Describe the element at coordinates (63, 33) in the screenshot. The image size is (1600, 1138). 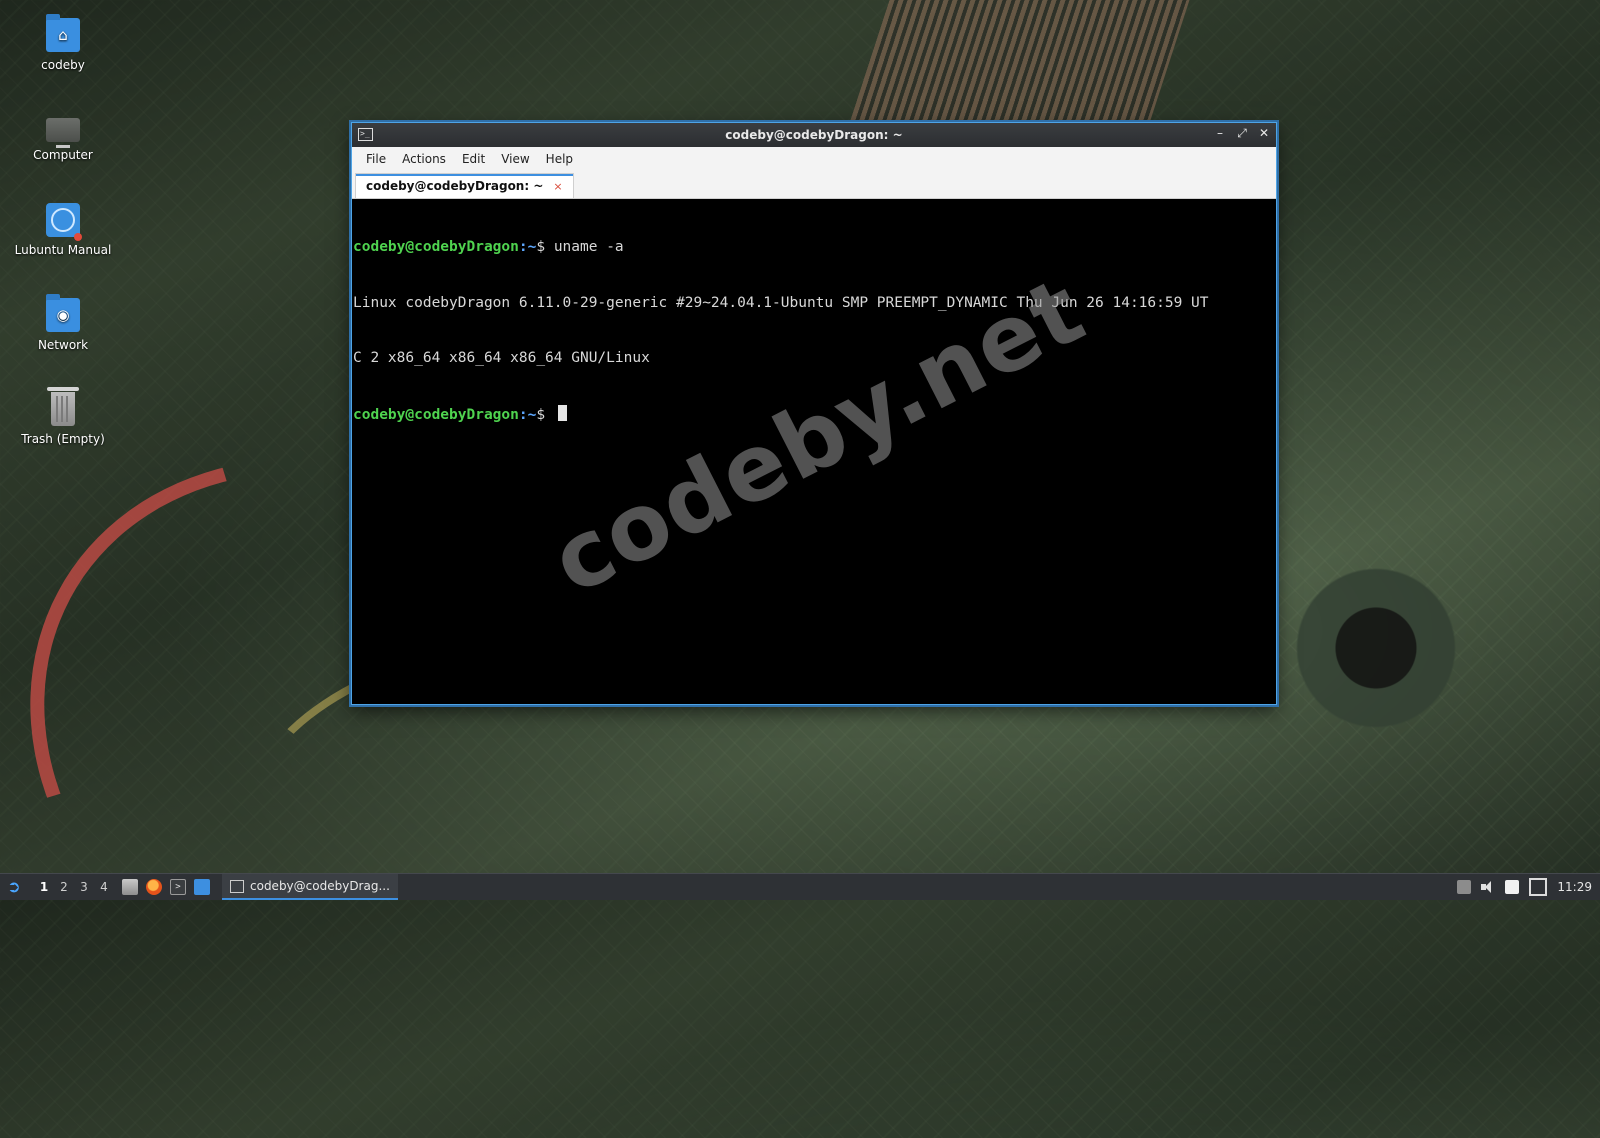
I see `home-folder-icon: ⌂` at that location.